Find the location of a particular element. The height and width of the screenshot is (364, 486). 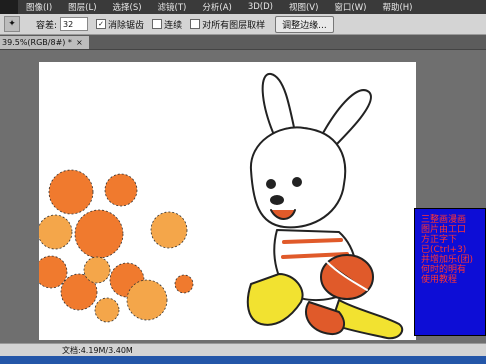

menu-image: 图像(I) is located at coordinates (39, 7).